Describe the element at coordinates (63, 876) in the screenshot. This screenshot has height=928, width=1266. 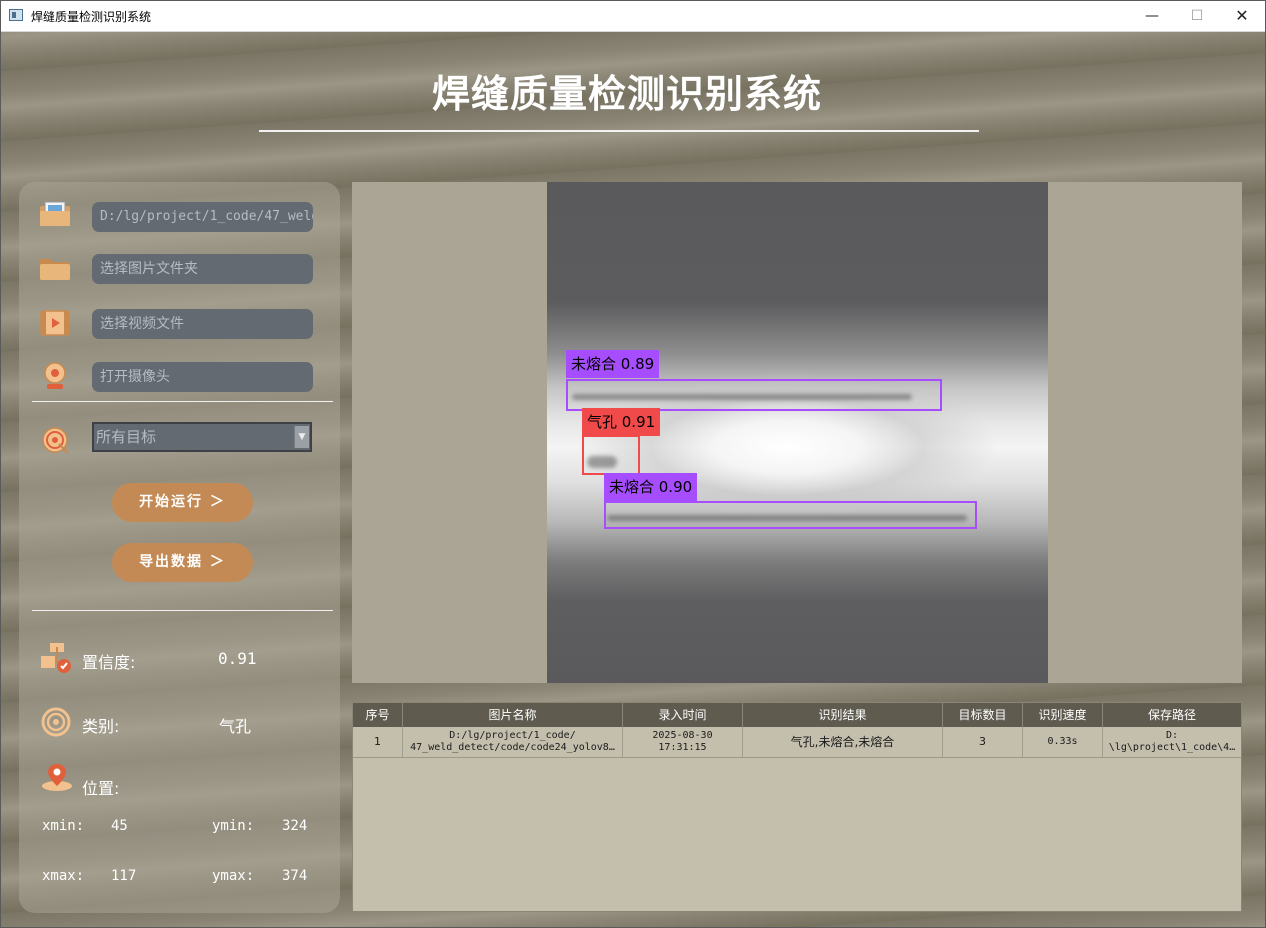
I see `xmax-label: xmax:` at that location.